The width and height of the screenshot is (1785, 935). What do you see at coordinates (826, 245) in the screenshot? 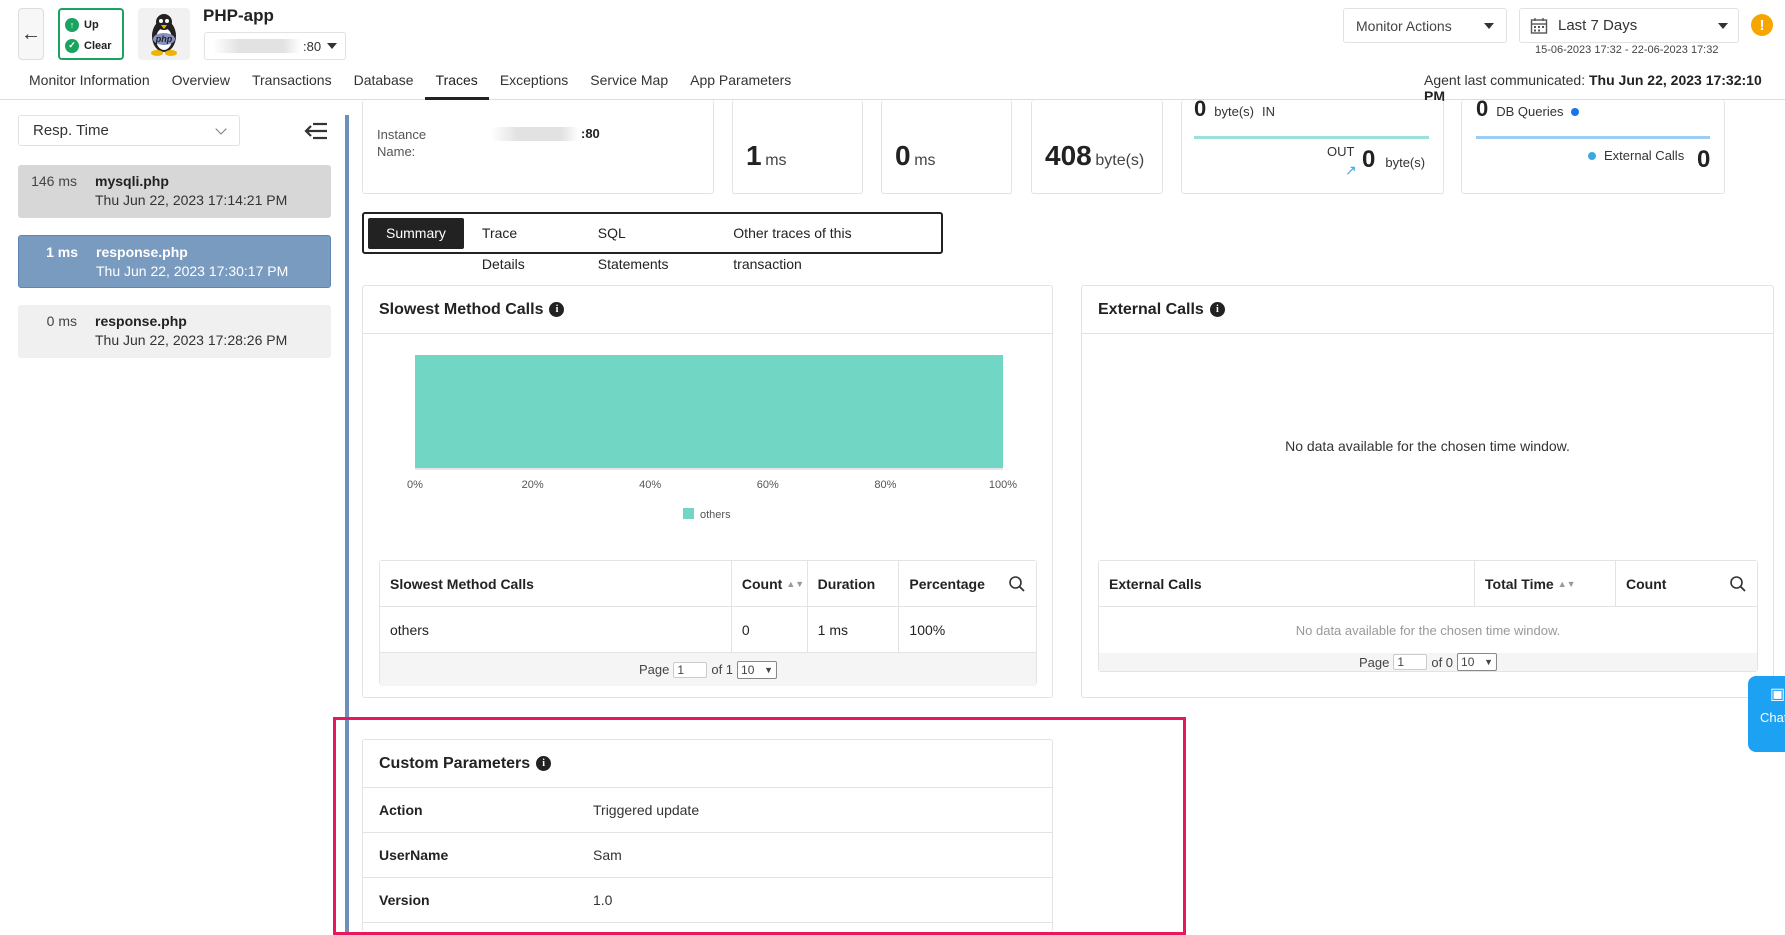
I see `subtab-other-traces: Other traces of this transaction` at bounding box center [826, 245].